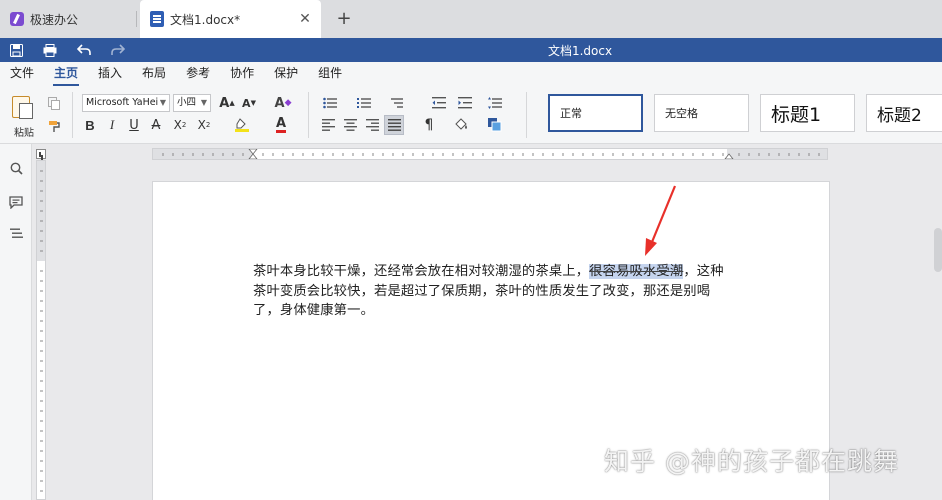  I want to click on format-painter-icon, so click(54, 126).